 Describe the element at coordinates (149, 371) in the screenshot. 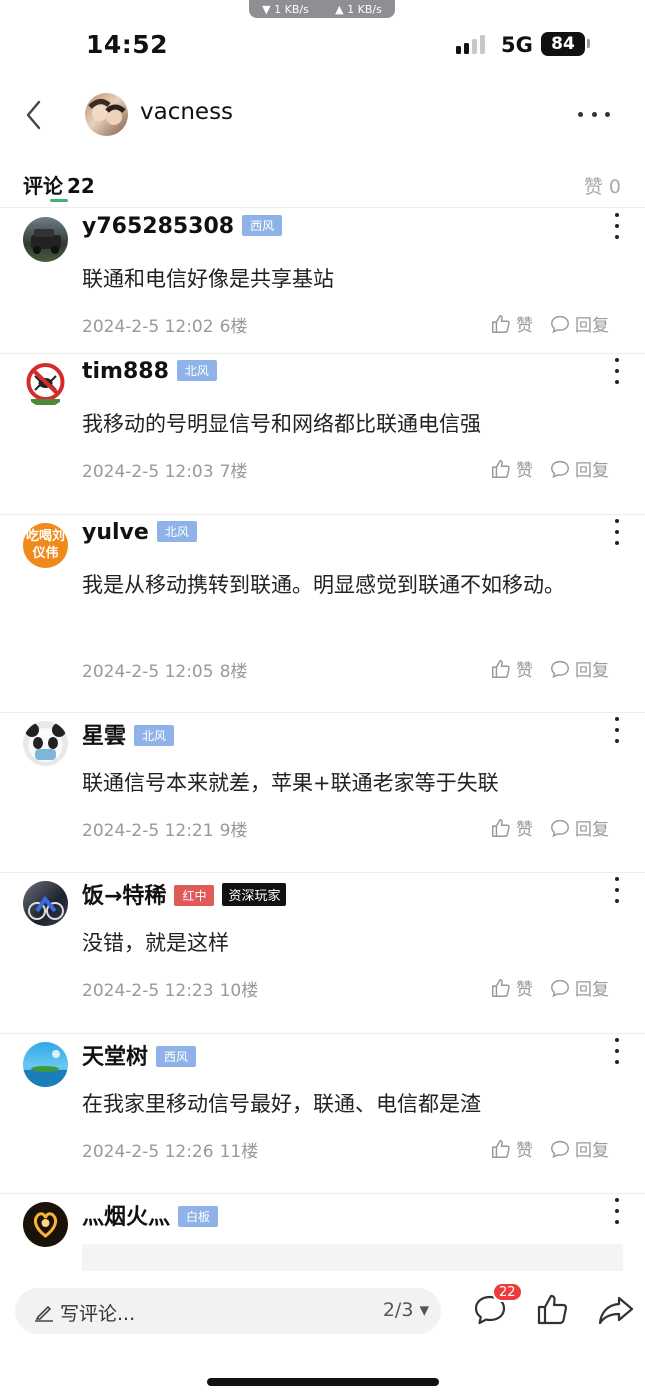

I see `comment-username: tim888 北风` at that location.